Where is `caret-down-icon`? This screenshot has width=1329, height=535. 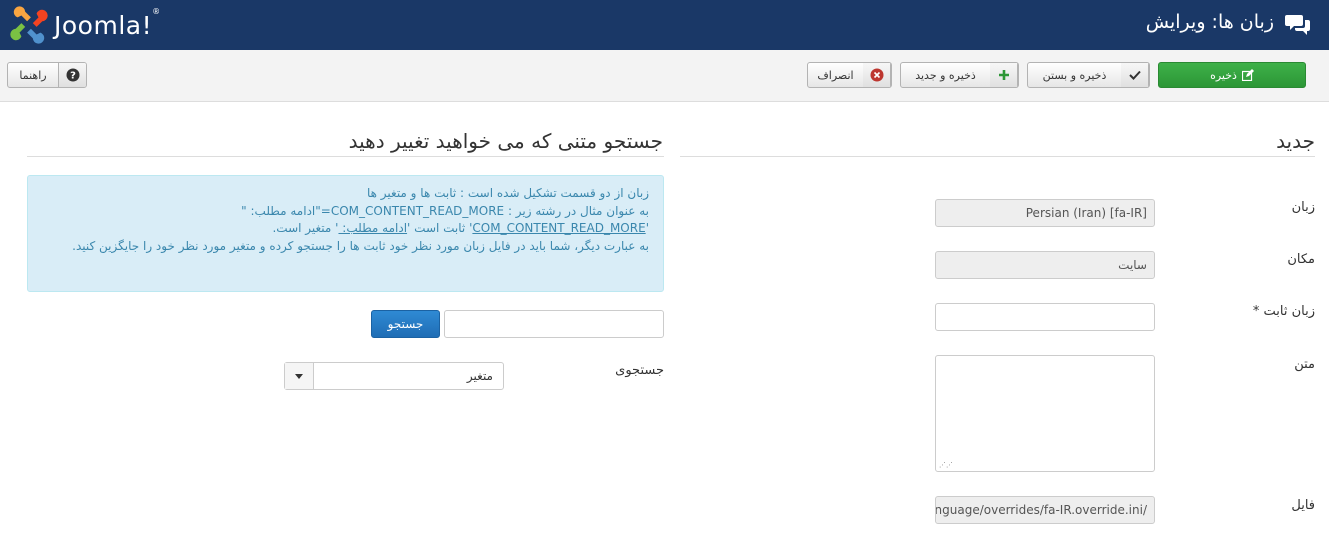
caret-down-icon is located at coordinates (299, 376).